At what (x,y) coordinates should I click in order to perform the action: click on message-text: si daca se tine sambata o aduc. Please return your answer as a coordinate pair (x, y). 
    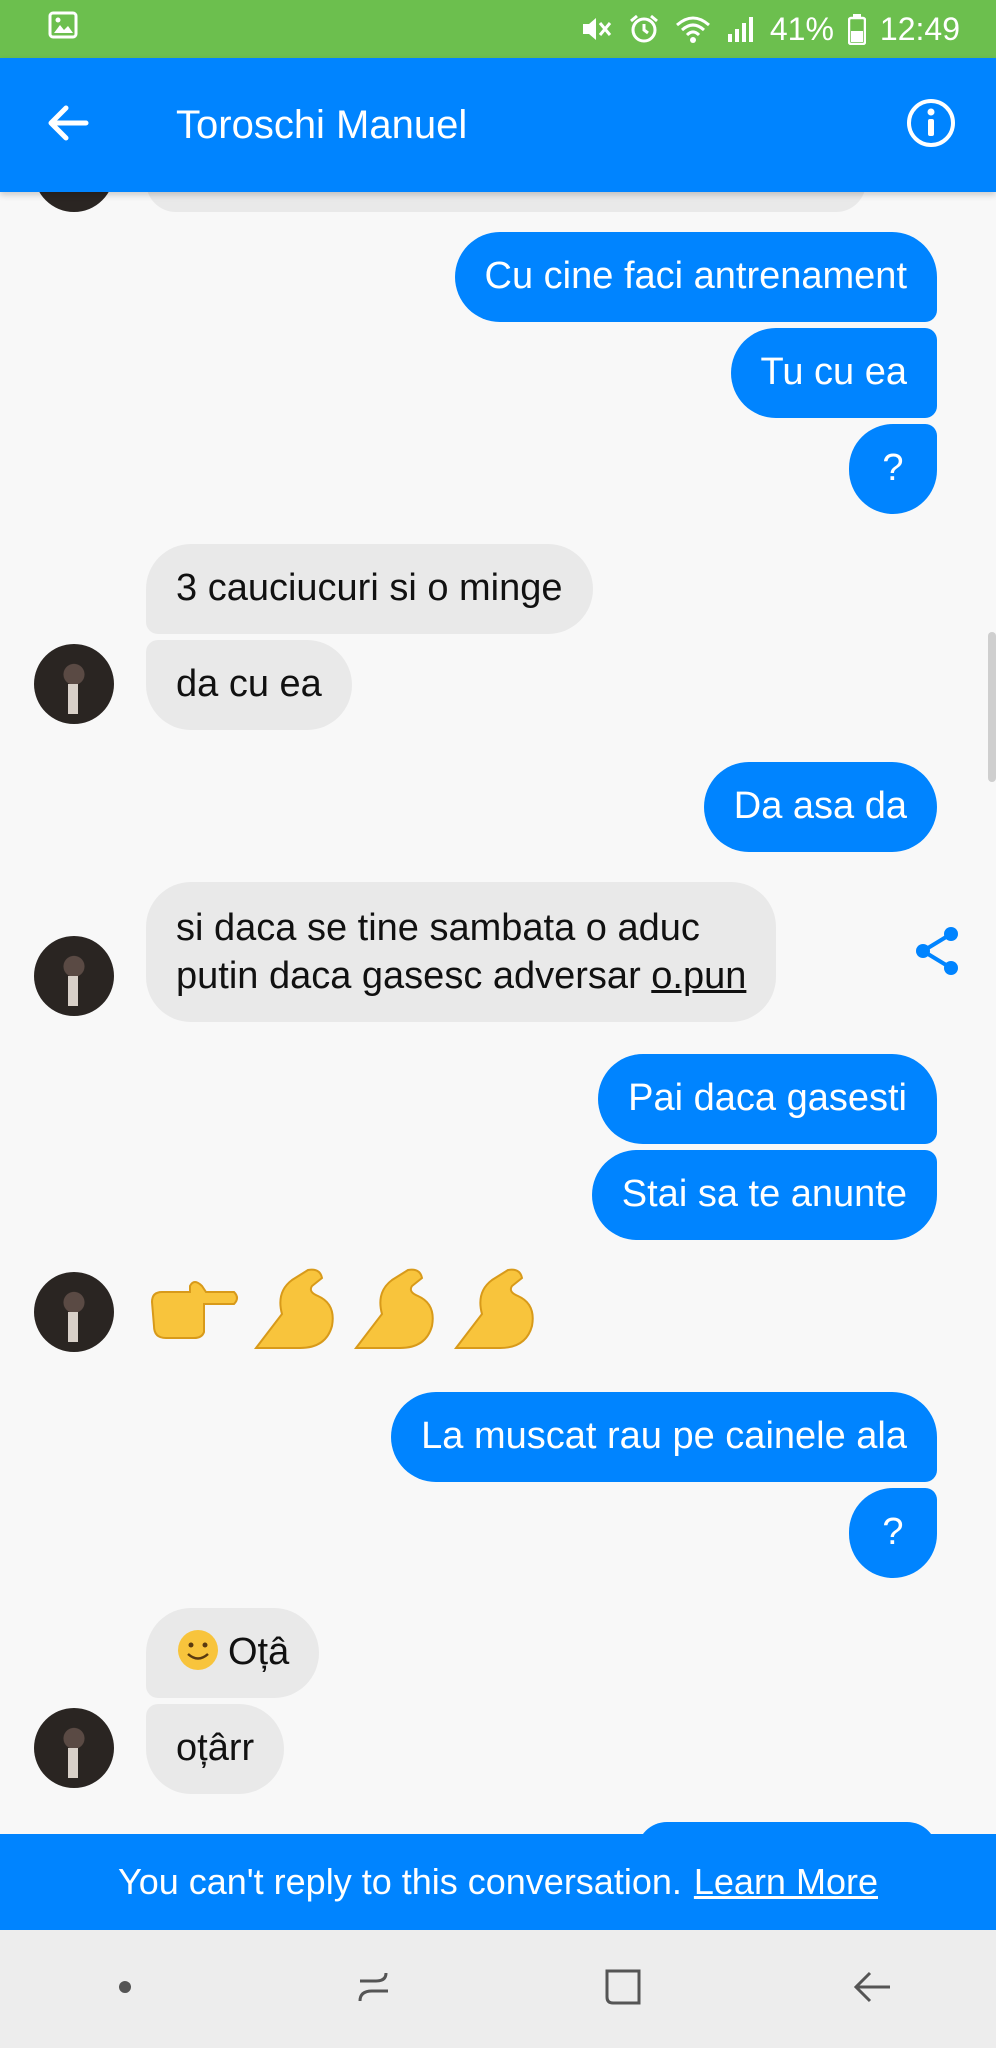
    Looking at the image, I should click on (438, 928).